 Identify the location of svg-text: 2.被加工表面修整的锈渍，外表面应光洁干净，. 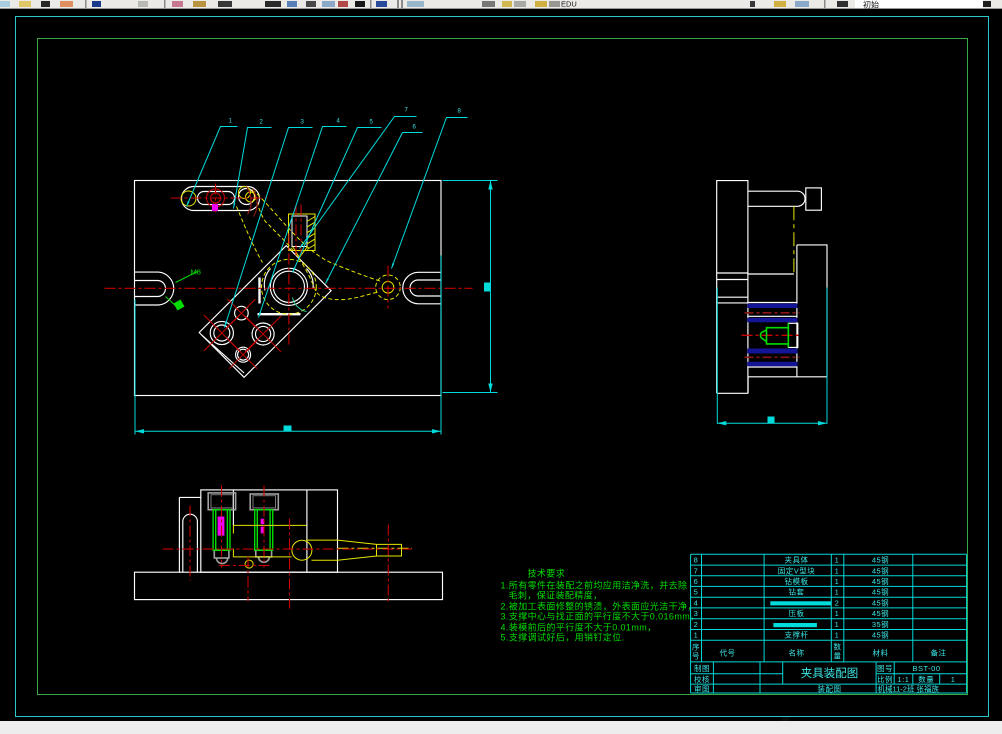
(599, 606).